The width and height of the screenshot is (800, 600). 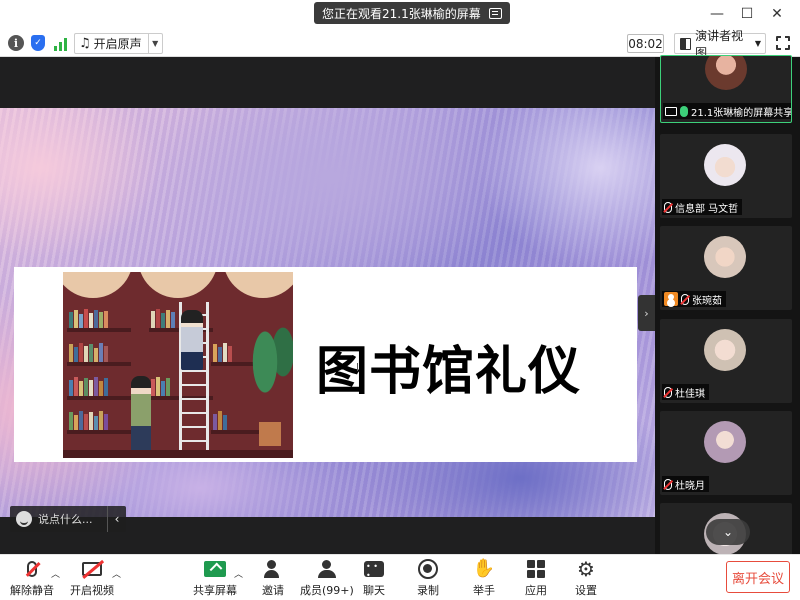 What do you see at coordinates (741, 113) in the screenshot?
I see `participant-name: 21.1张琳榆的屏幕共享` at bounding box center [741, 113].